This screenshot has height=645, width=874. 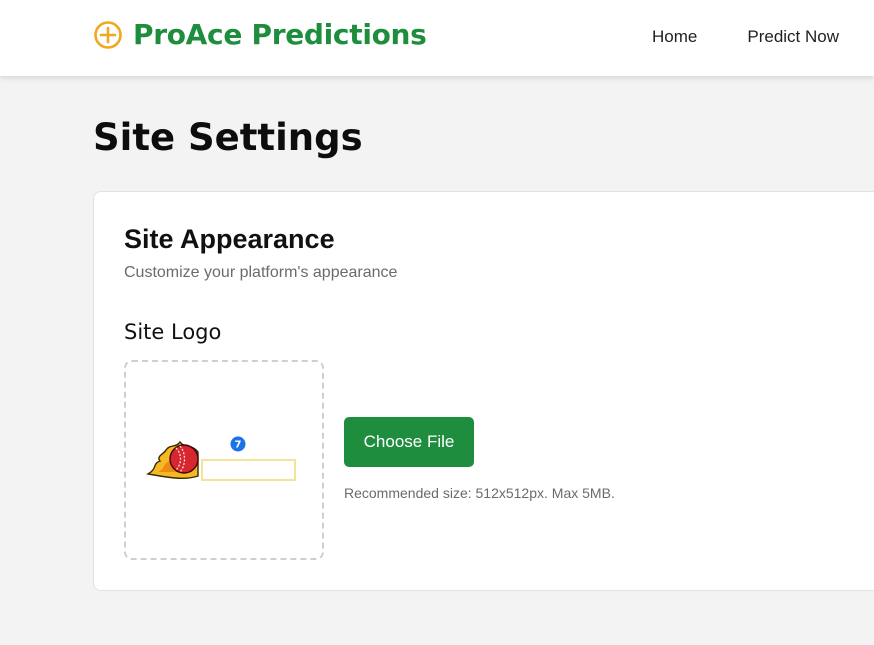 I want to click on brand-name: ProAce Predictions, so click(x=280, y=34).